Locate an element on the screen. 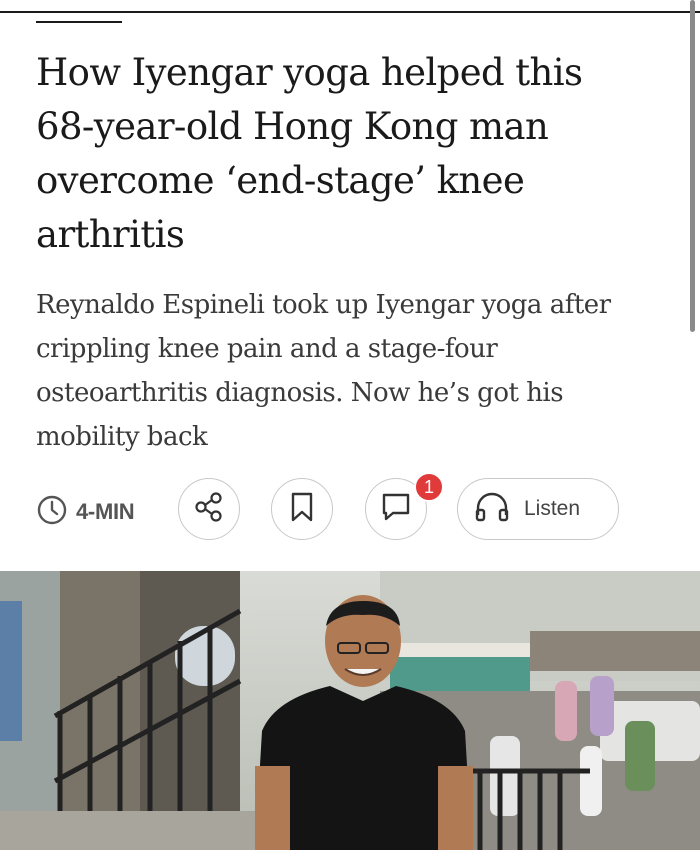 The height and width of the screenshot is (850, 700). bookmark-button is located at coordinates (302, 509).